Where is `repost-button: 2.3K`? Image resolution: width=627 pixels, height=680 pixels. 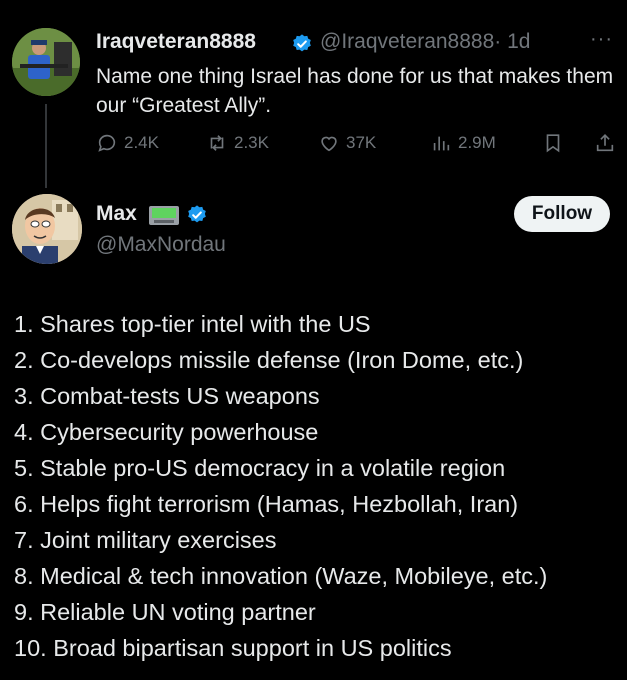 repost-button: 2.3K is located at coordinates (237, 143).